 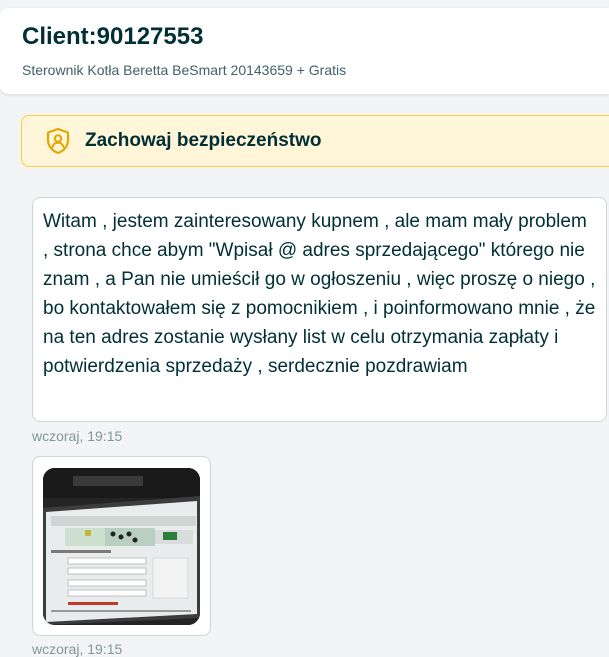 What do you see at coordinates (203, 140) in the screenshot?
I see `safety-banner-label: Zachowaj bezpieczeństwo` at bounding box center [203, 140].